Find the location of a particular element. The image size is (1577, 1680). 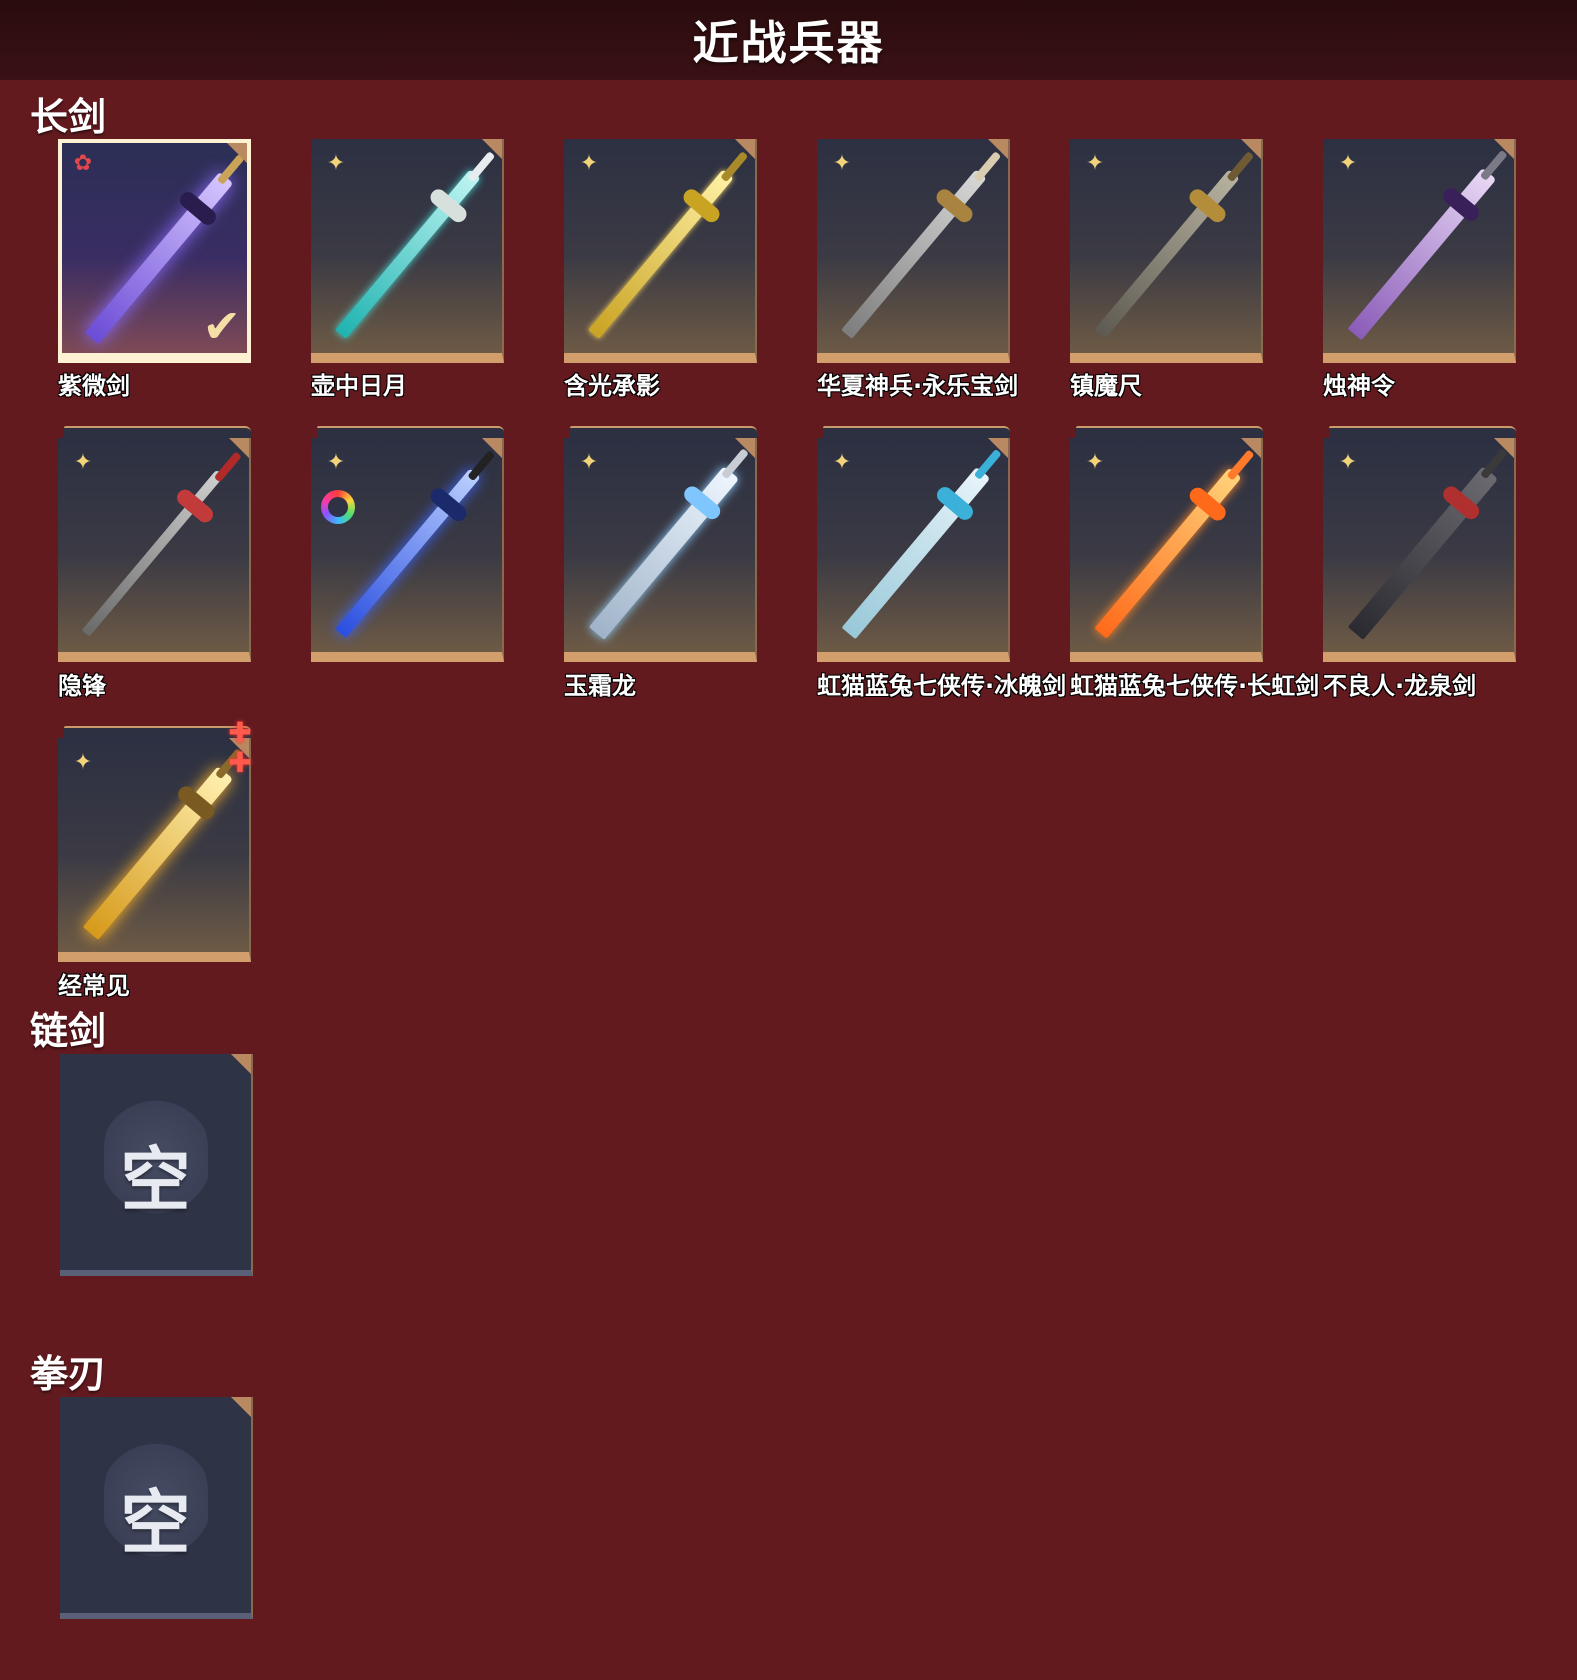

weapon-name: 烛神令 is located at coordinates (1359, 386).